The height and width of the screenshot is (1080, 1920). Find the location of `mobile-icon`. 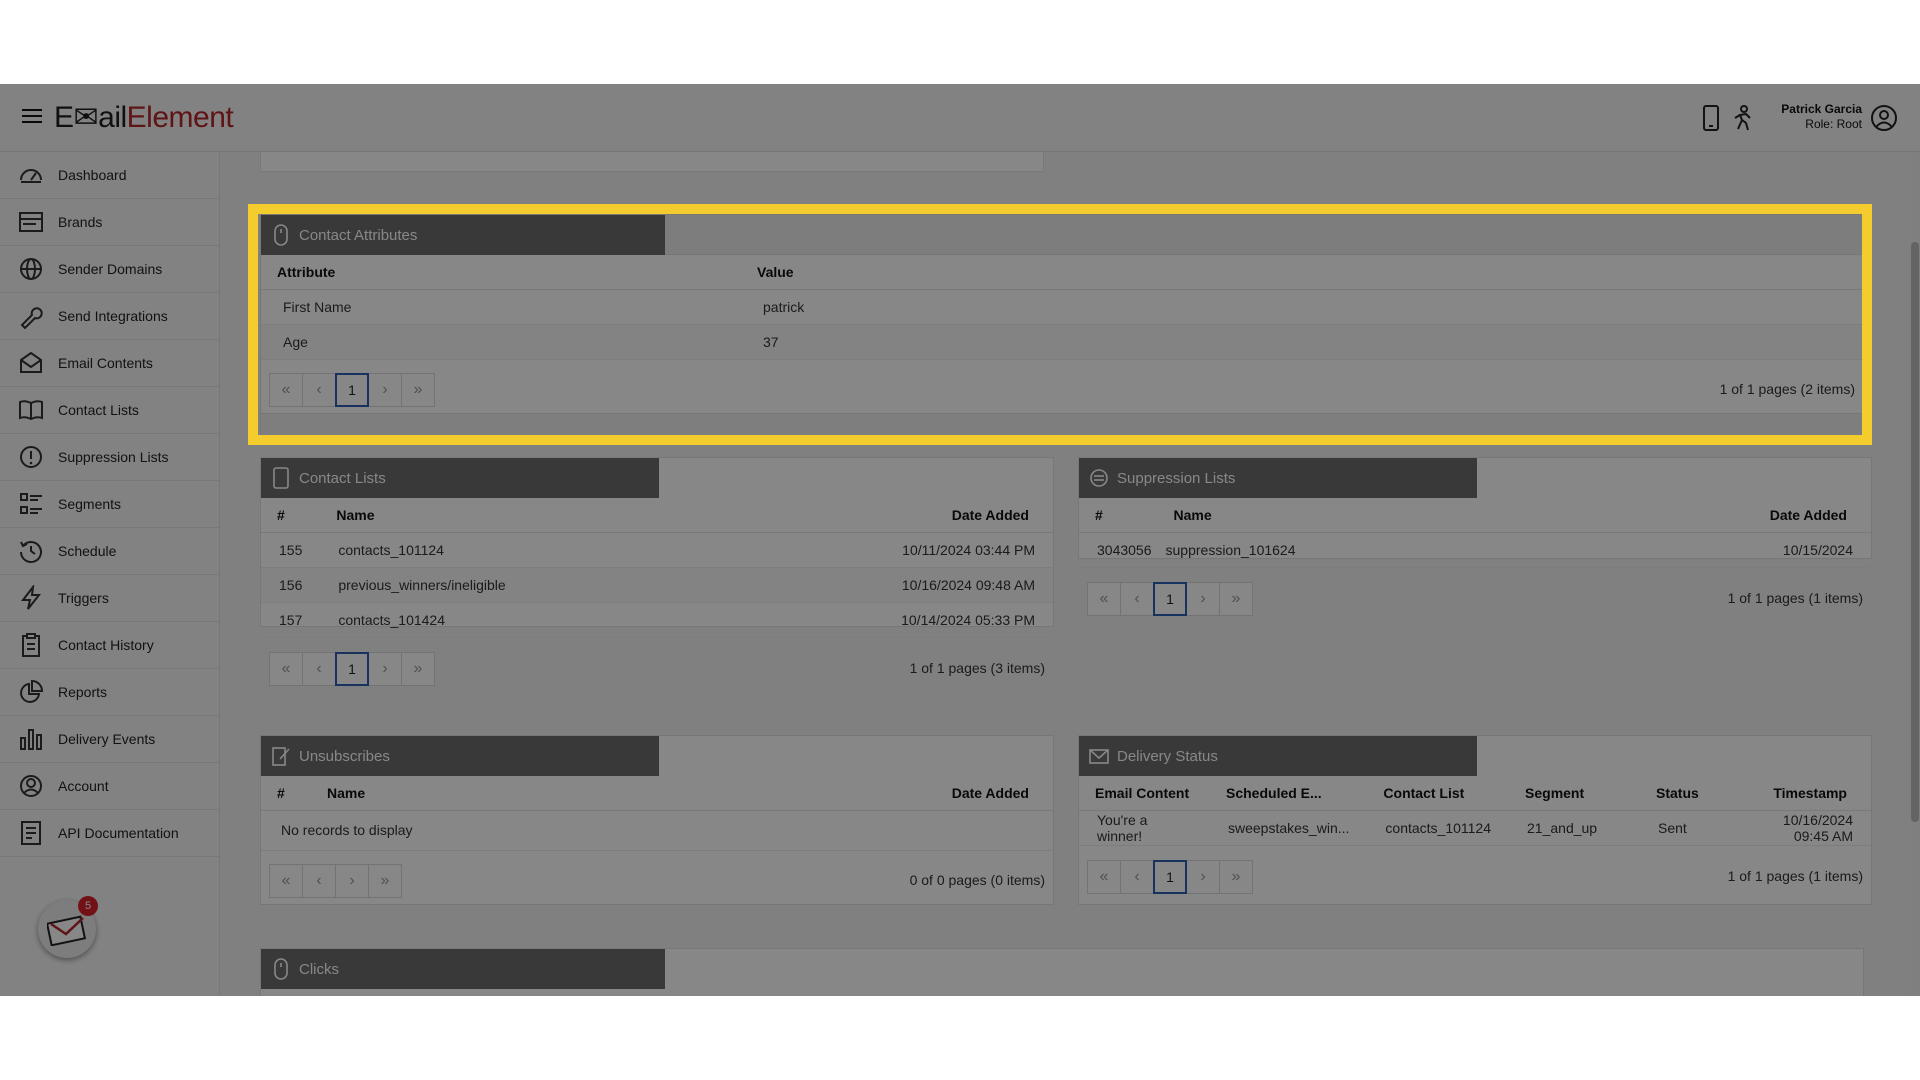

mobile-icon is located at coordinates (1711, 118).